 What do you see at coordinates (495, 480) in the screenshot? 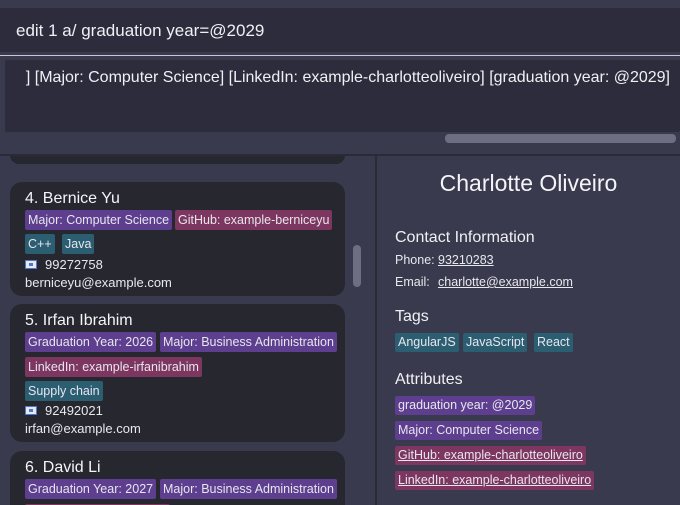
I see `detail-attribute-link: LinkedIn: example-charlotteoliveiro` at bounding box center [495, 480].